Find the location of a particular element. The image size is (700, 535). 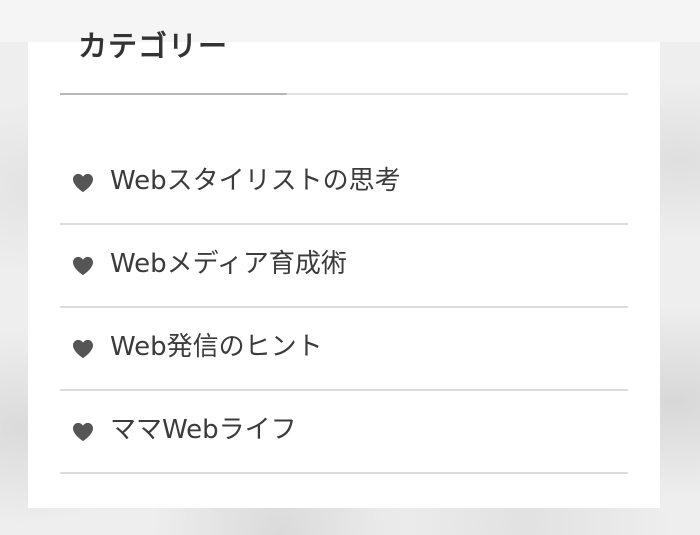

category-label: ママWebライフ is located at coordinates (203, 430).